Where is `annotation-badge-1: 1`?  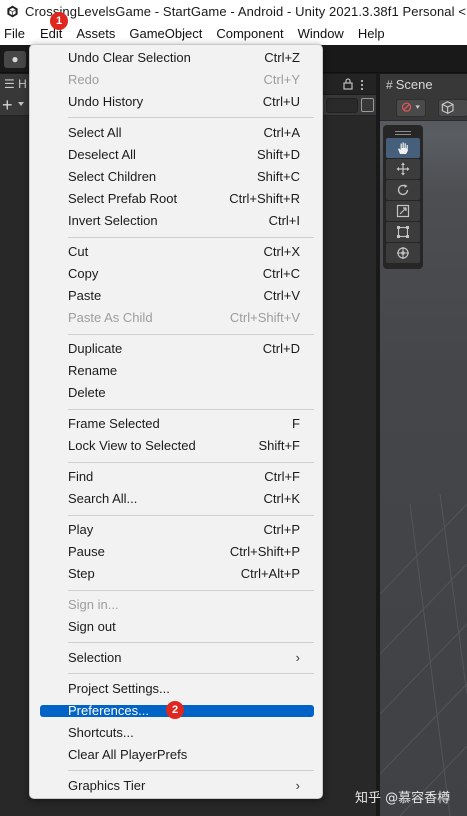
annotation-badge-1: 1 is located at coordinates (59, 21).